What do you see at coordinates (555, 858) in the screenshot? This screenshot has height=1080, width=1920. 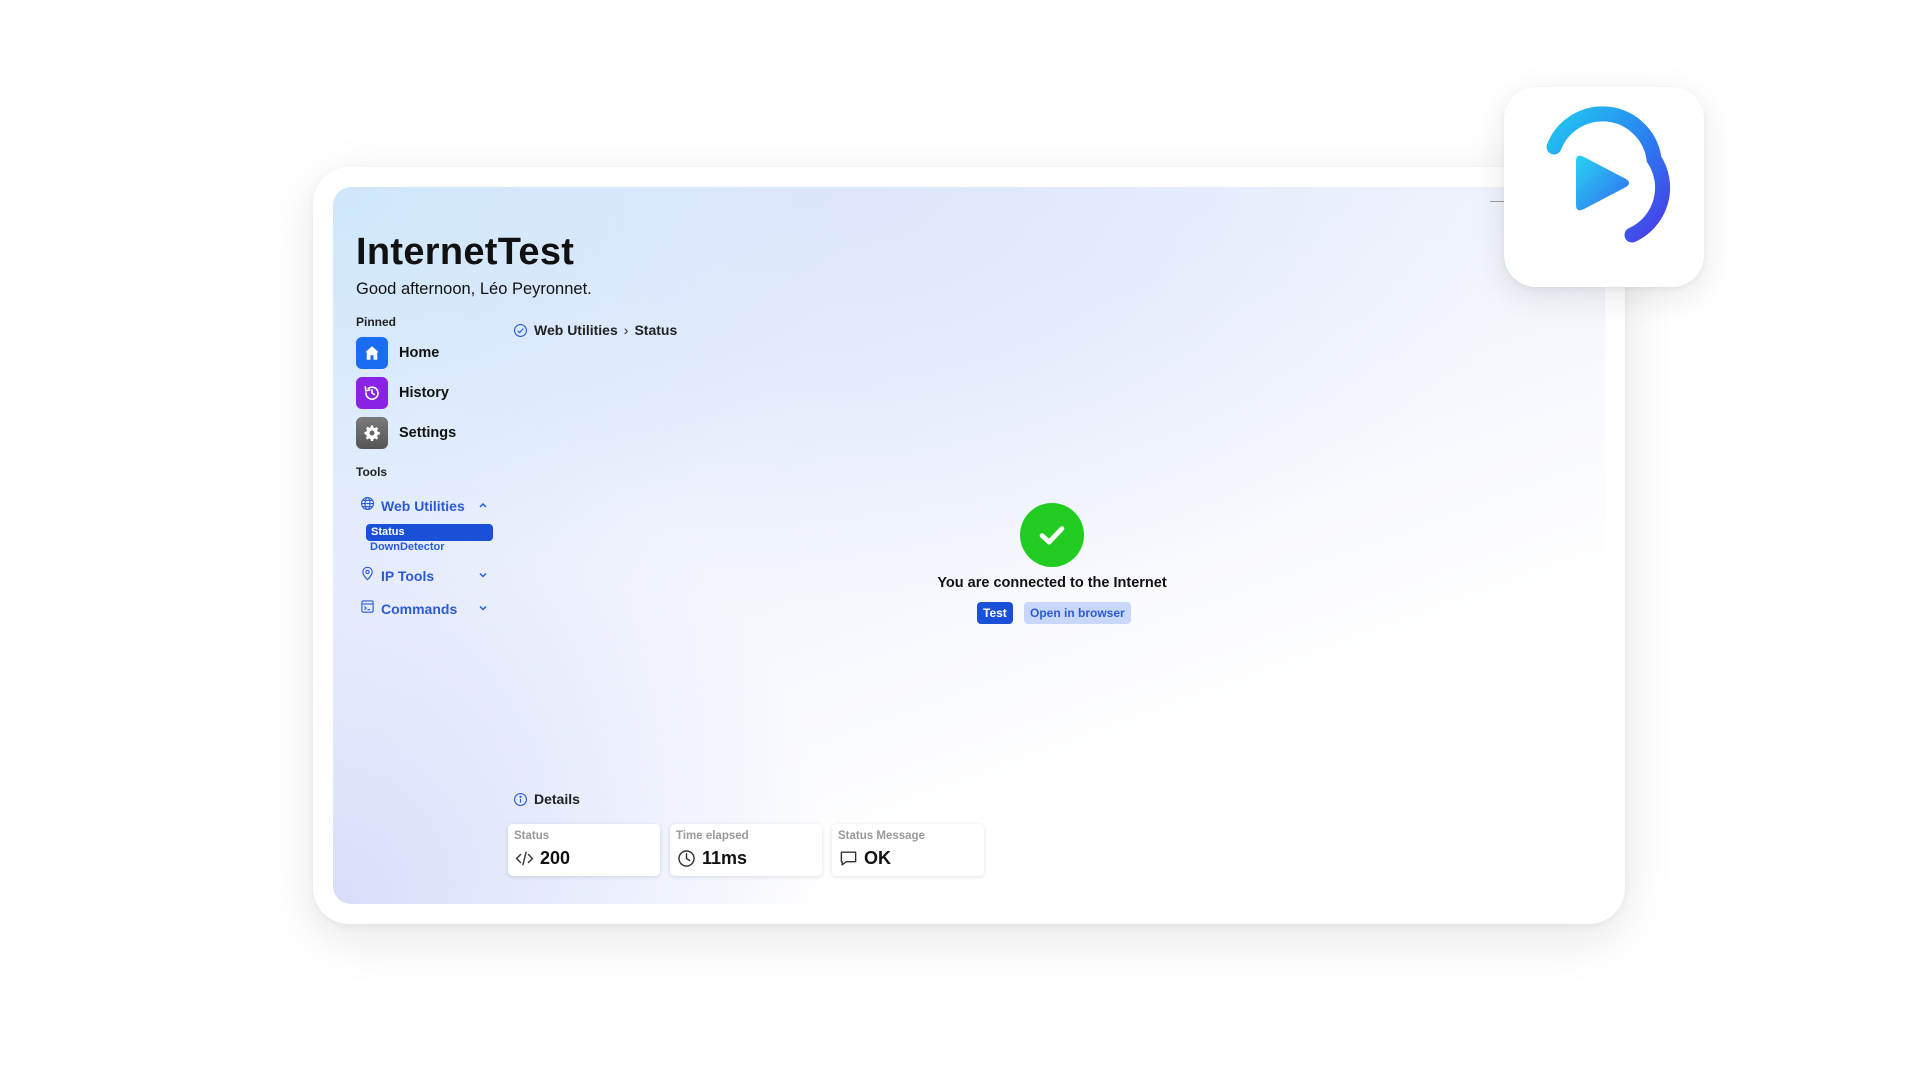 I see `detail-card-value-text: 200` at bounding box center [555, 858].